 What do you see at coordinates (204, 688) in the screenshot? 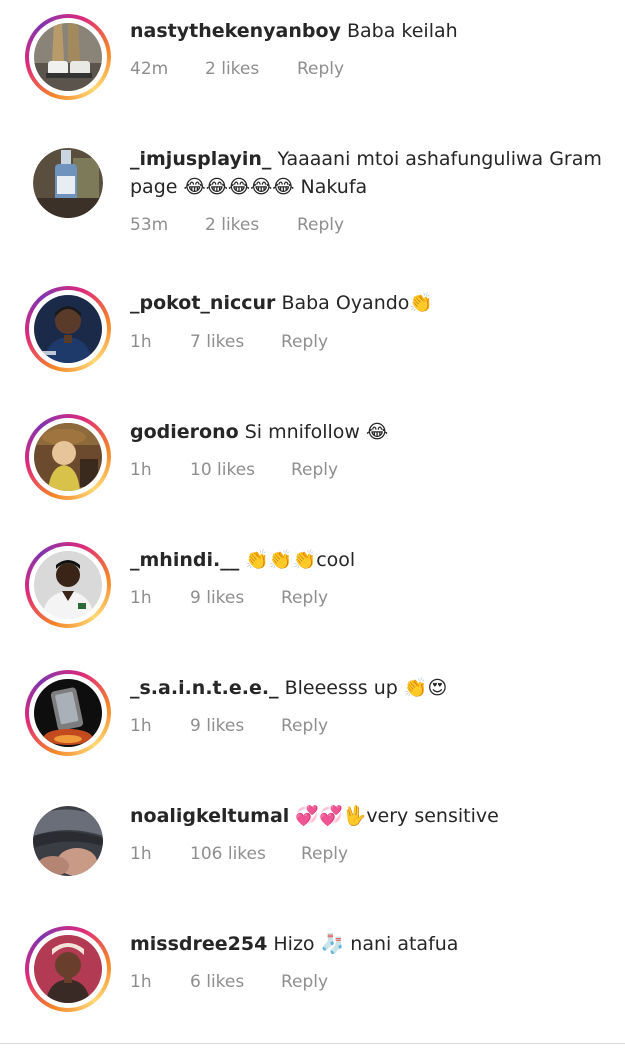
I see `comment-username: _s.a.i.n.t.e.e._` at bounding box center [204, 688].